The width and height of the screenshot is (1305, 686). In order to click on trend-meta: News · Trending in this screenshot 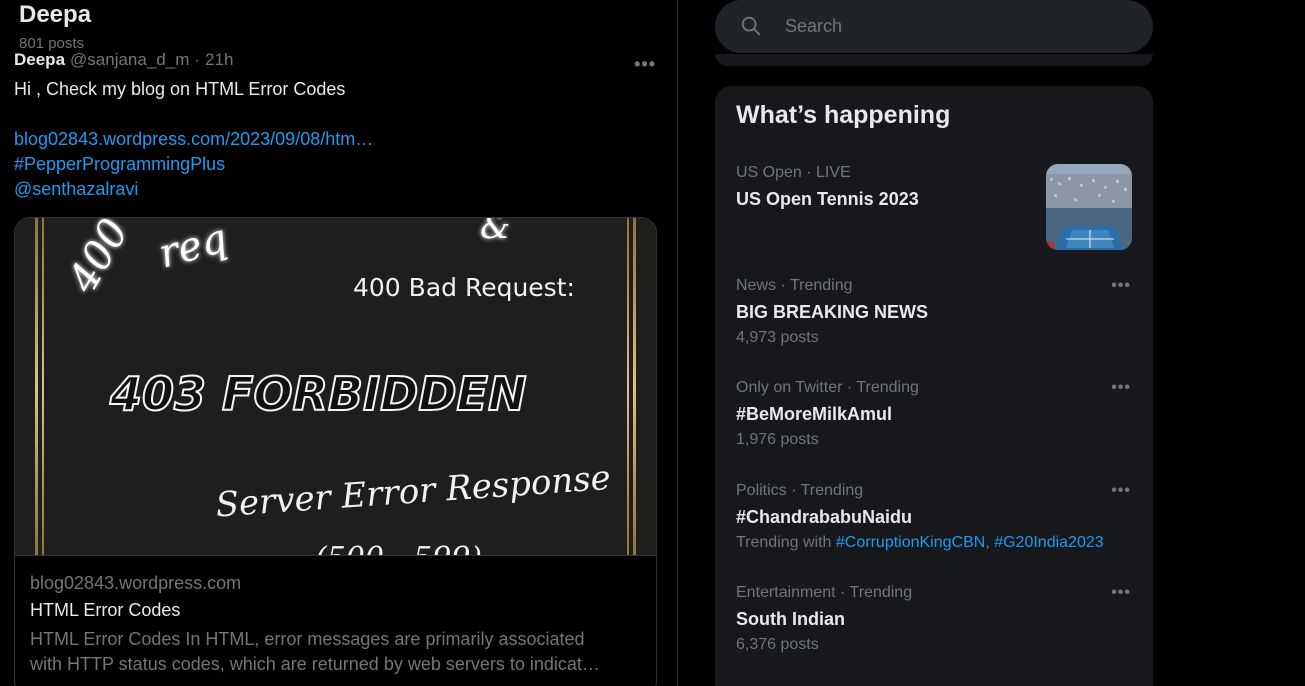, I will do `click(794, 285)`.